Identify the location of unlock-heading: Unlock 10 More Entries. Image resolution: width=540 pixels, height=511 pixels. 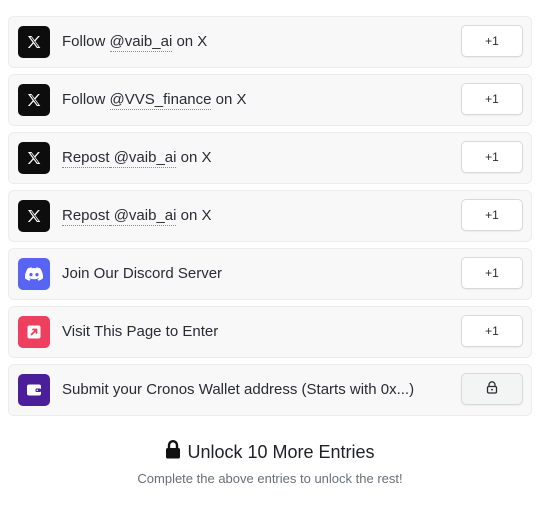
(270, 452).